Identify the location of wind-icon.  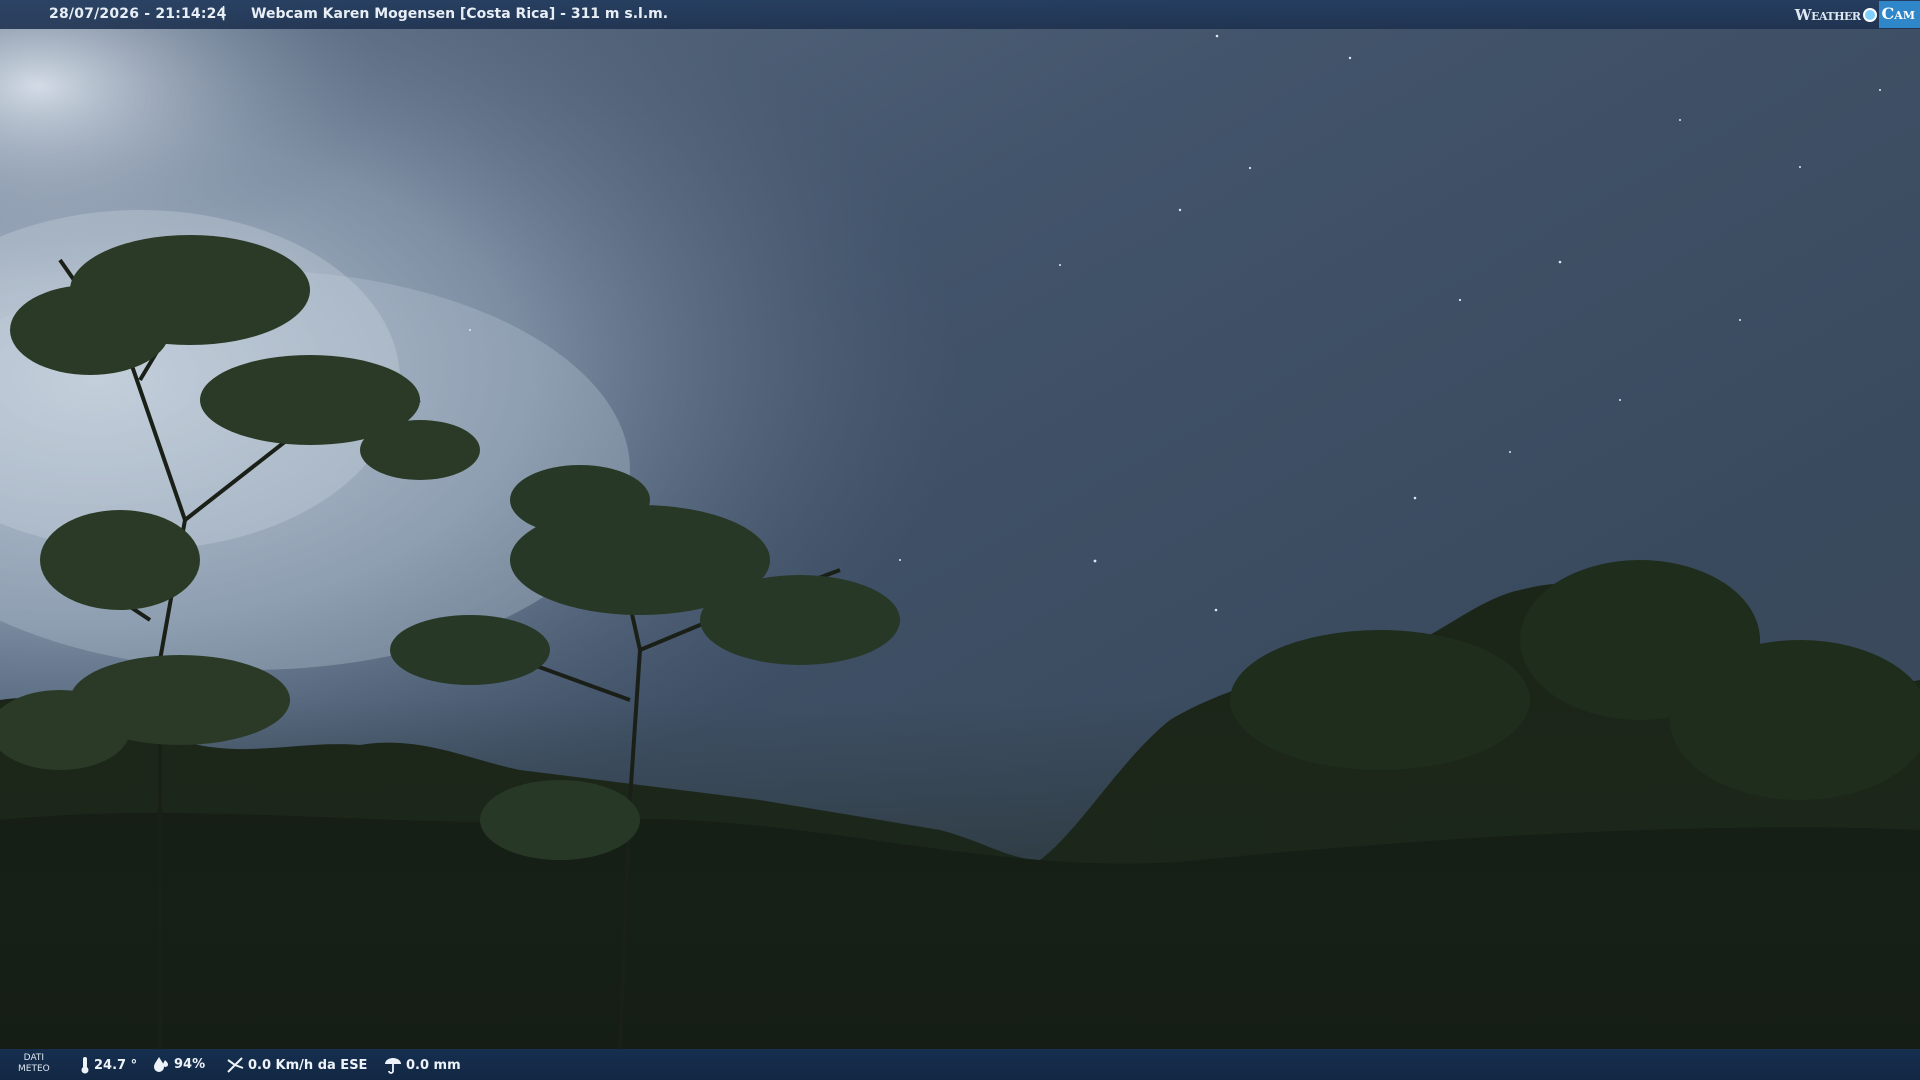
(235, 1065).